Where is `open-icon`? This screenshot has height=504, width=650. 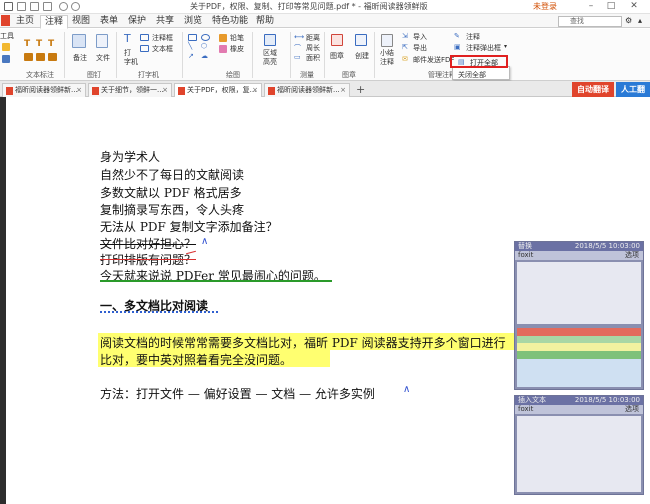 open-icon is located at coordinates (34, 6).